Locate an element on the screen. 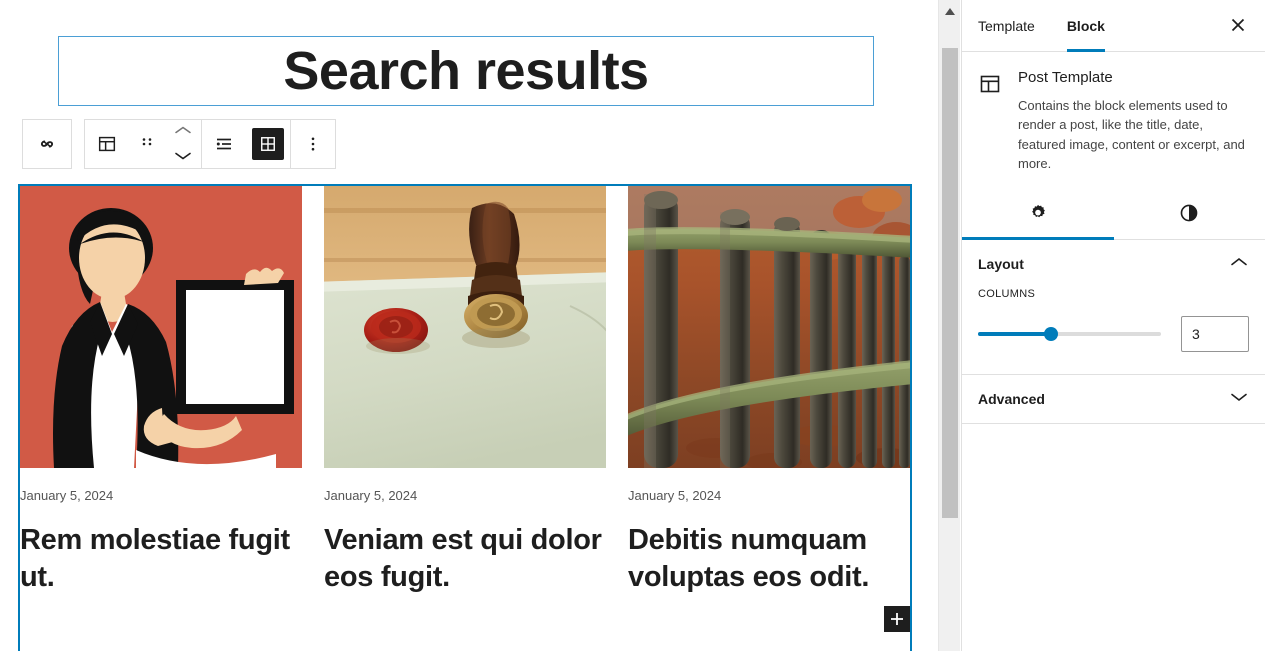 This screenshot has height=651, width=1265. block-title: Post Template is located at coordinates (1065, 77).